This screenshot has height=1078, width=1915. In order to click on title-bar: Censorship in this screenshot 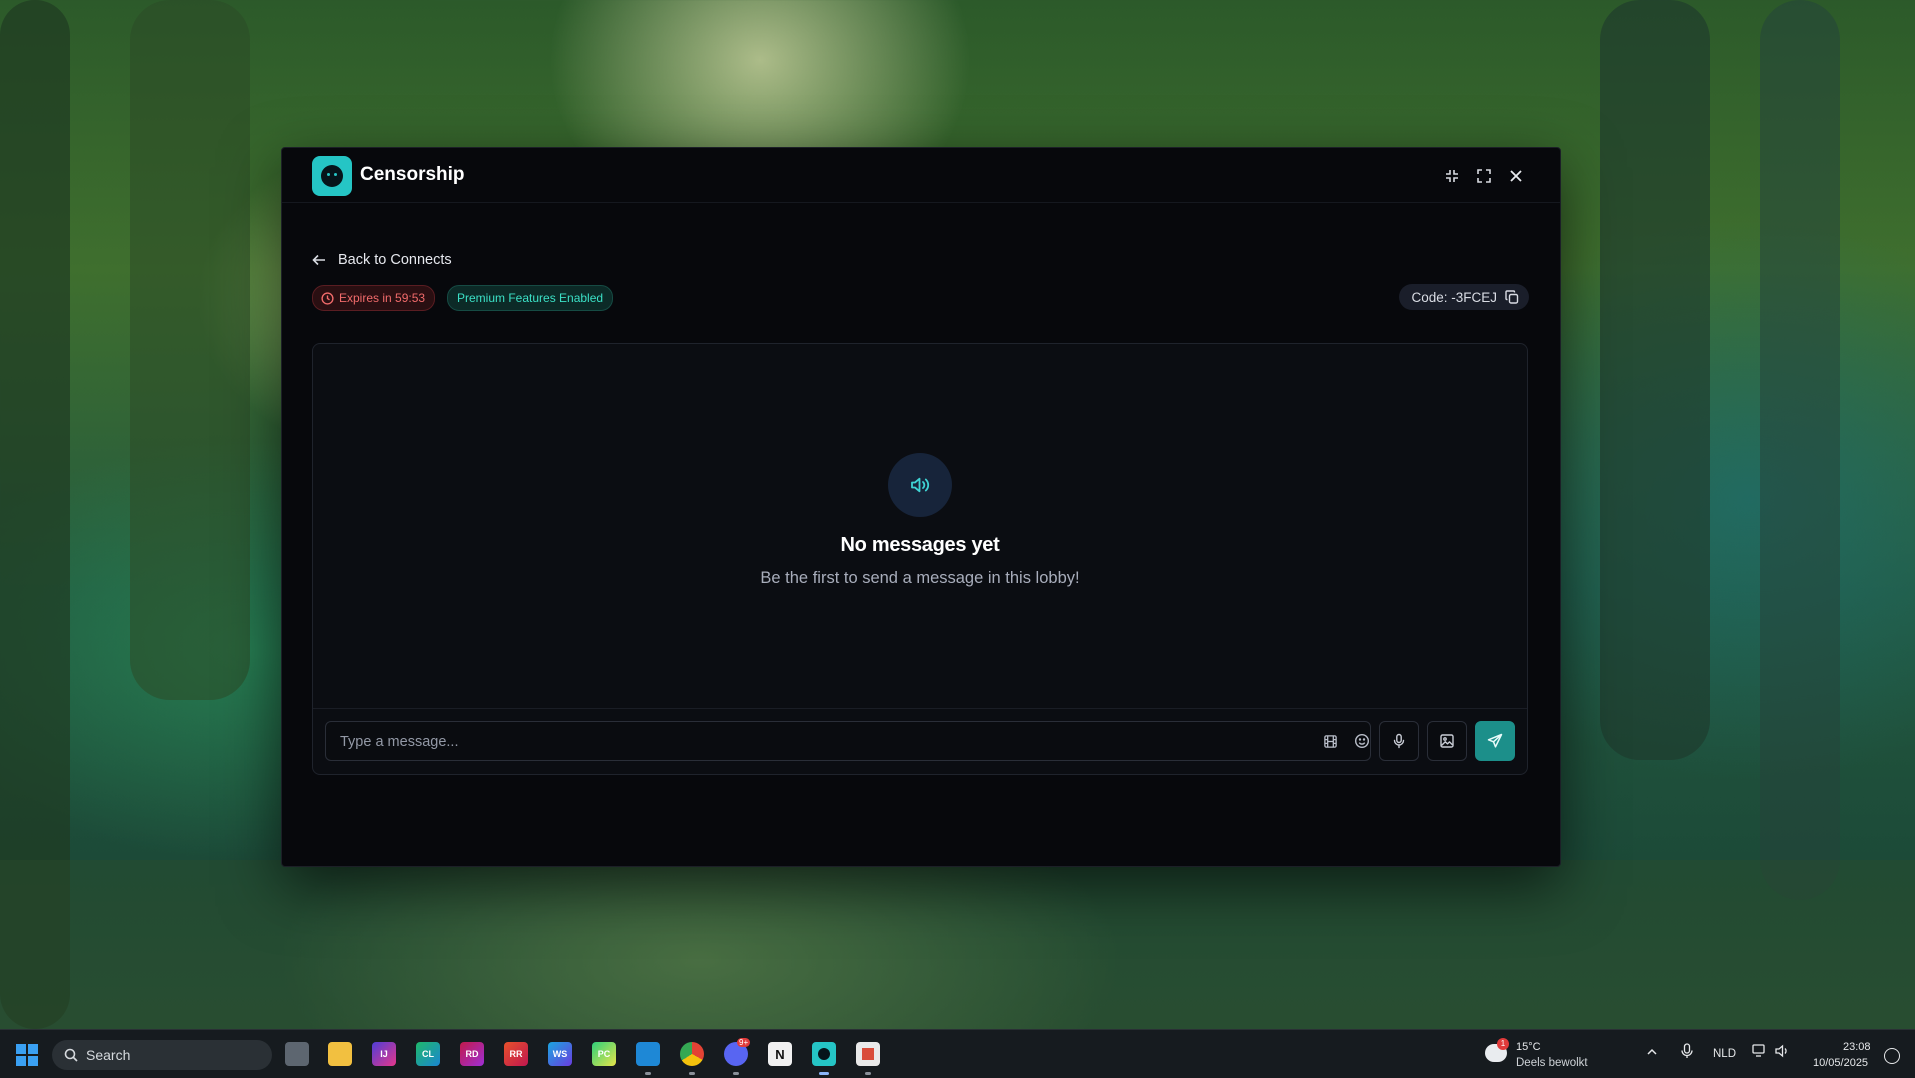, I will do `click(921, 175)`.